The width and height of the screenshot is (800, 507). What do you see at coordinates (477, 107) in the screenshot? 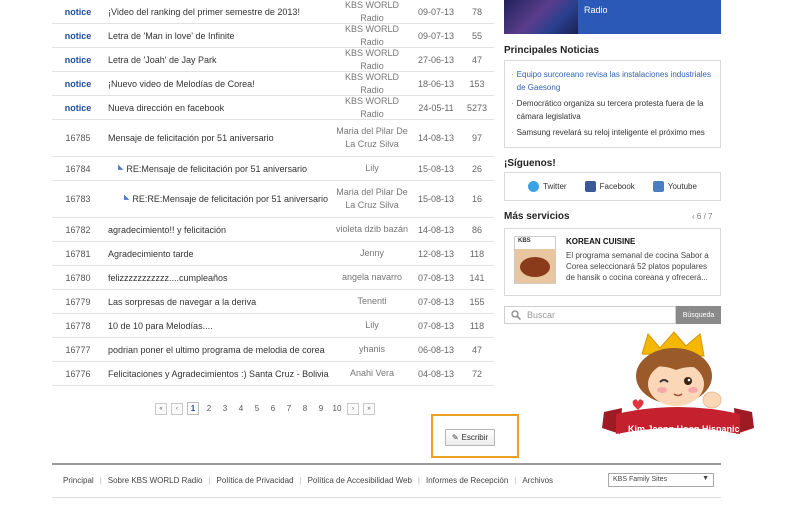
I see `row-views: 5273` at bounding box center [477, 107].